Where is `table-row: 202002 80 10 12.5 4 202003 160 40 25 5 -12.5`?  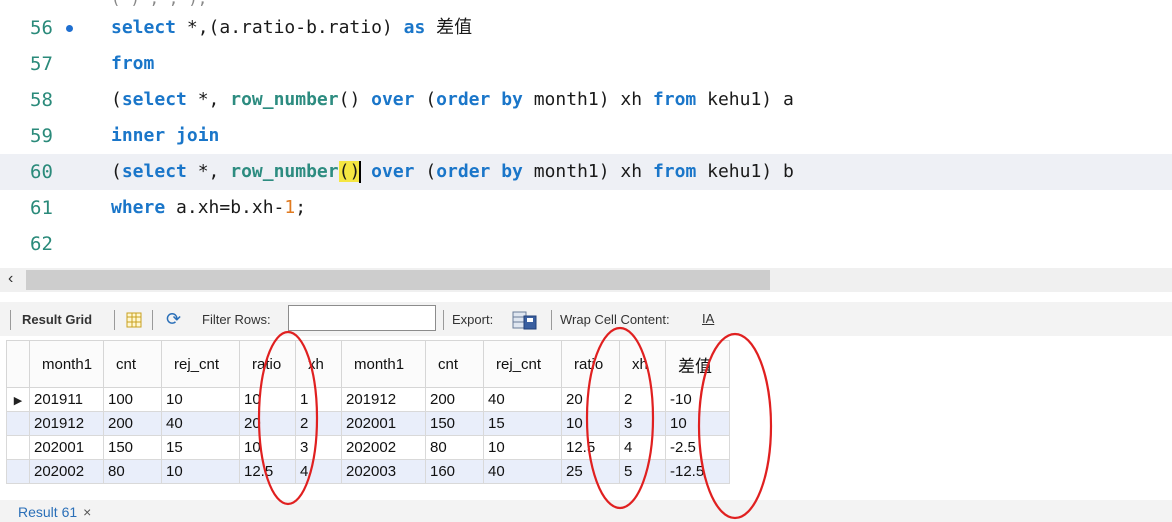 table-row: 202002 80 10 12.5 4 202003 160 40 25 5 -12.5 is located at coordinates (368, 471).